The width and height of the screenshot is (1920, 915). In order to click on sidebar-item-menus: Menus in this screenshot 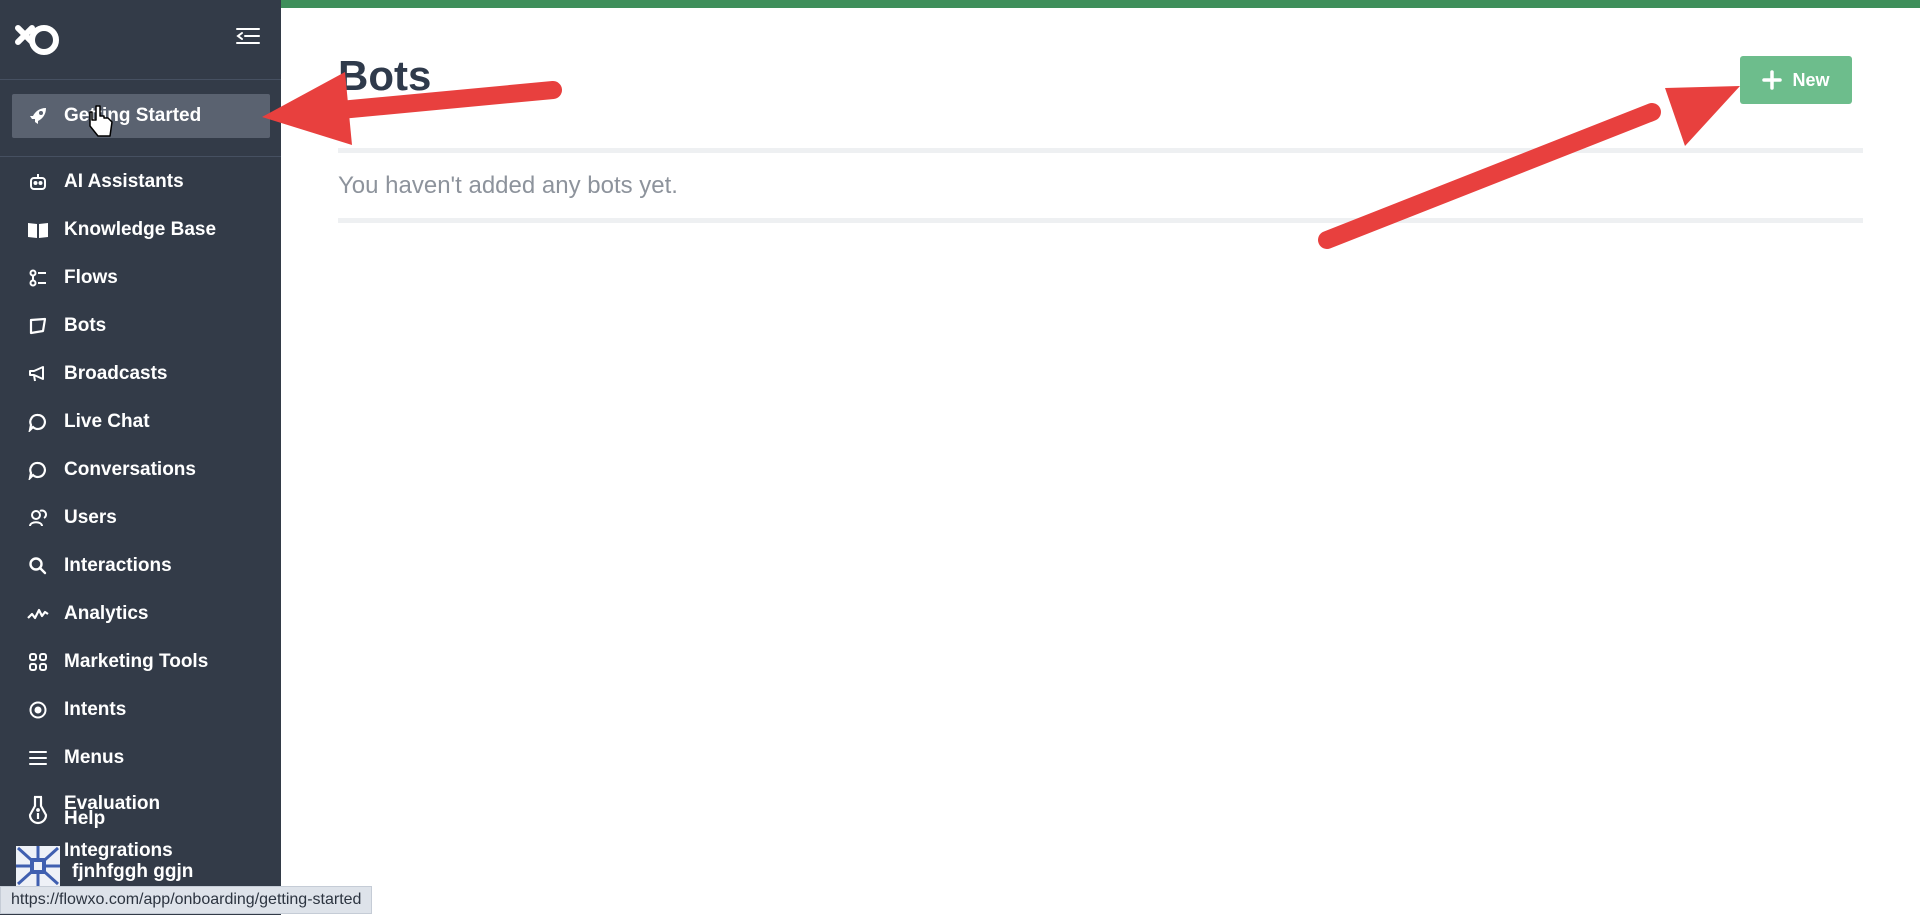, I will do `click(141, 758)`.